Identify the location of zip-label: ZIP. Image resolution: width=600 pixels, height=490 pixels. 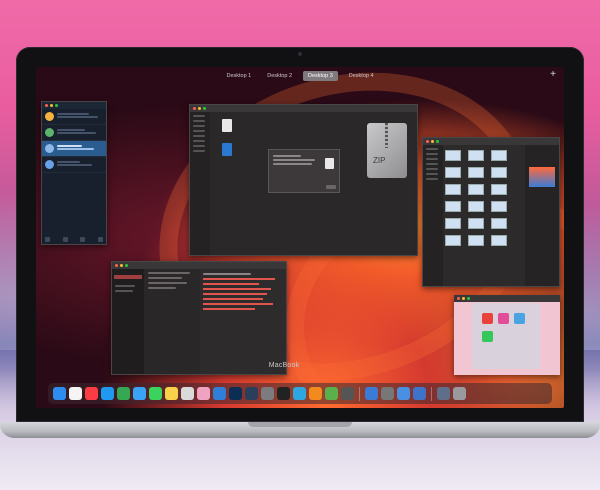
(379, 160).